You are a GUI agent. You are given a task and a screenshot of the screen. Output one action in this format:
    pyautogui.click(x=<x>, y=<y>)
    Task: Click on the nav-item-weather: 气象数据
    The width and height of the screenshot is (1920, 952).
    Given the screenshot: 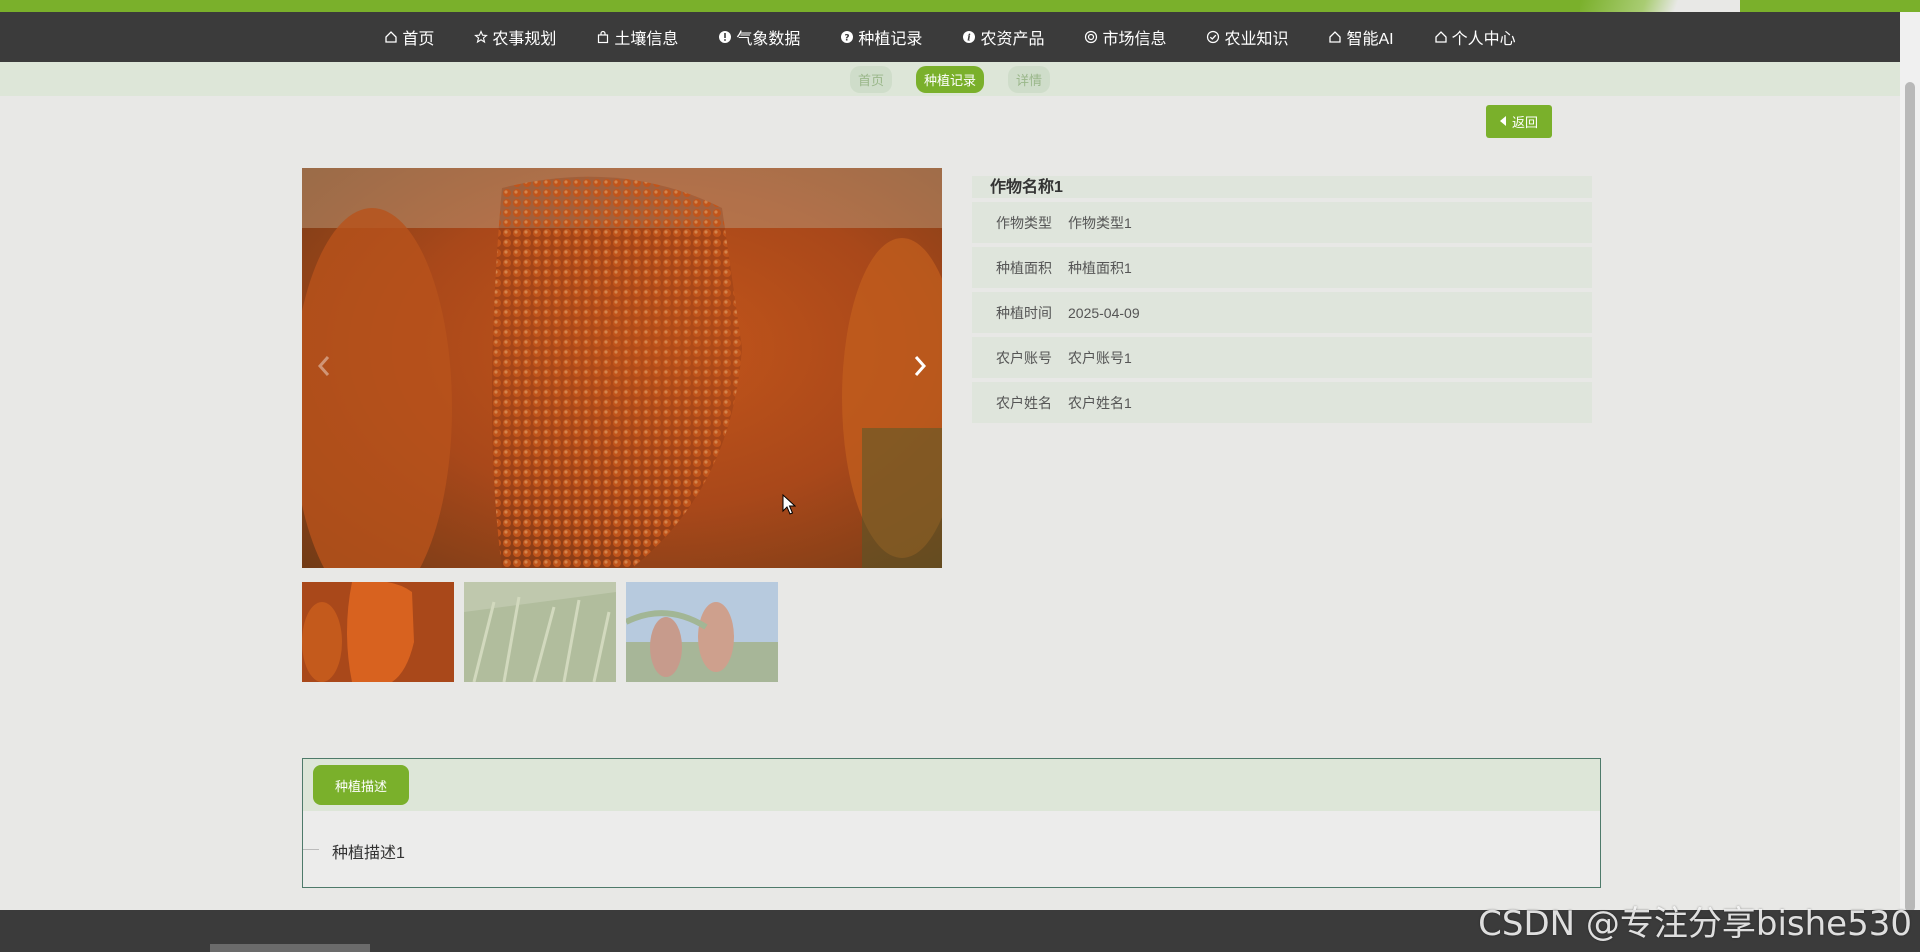 What is the action you would take?
    pyautogui.click(x=759, y=37)
    